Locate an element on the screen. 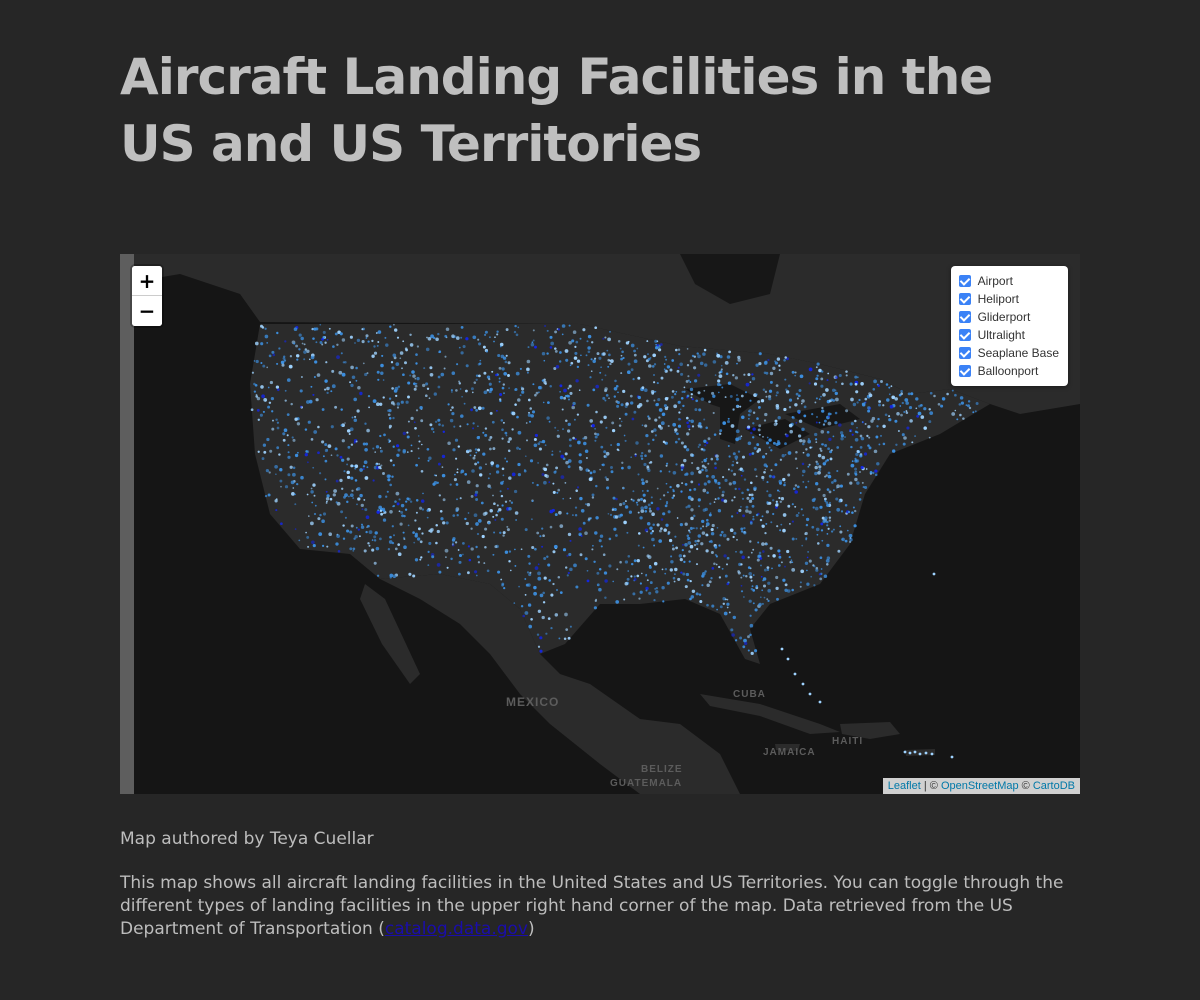 The height and width of the screenshot is (1000, 1200). checkbox-airport is located at coordinates (964, 281).